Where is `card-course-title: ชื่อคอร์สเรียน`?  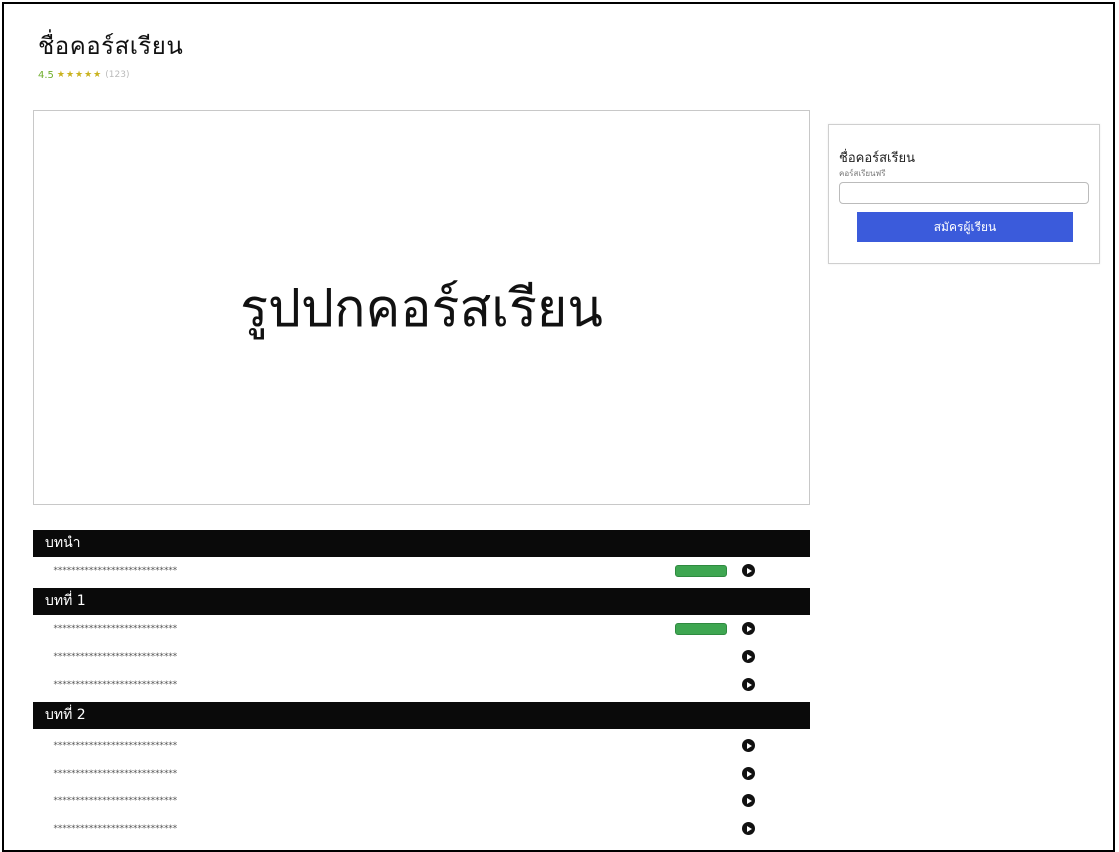 card-course-title: ชื่อคอร์สเรียน is located at coordinates (877, 158).